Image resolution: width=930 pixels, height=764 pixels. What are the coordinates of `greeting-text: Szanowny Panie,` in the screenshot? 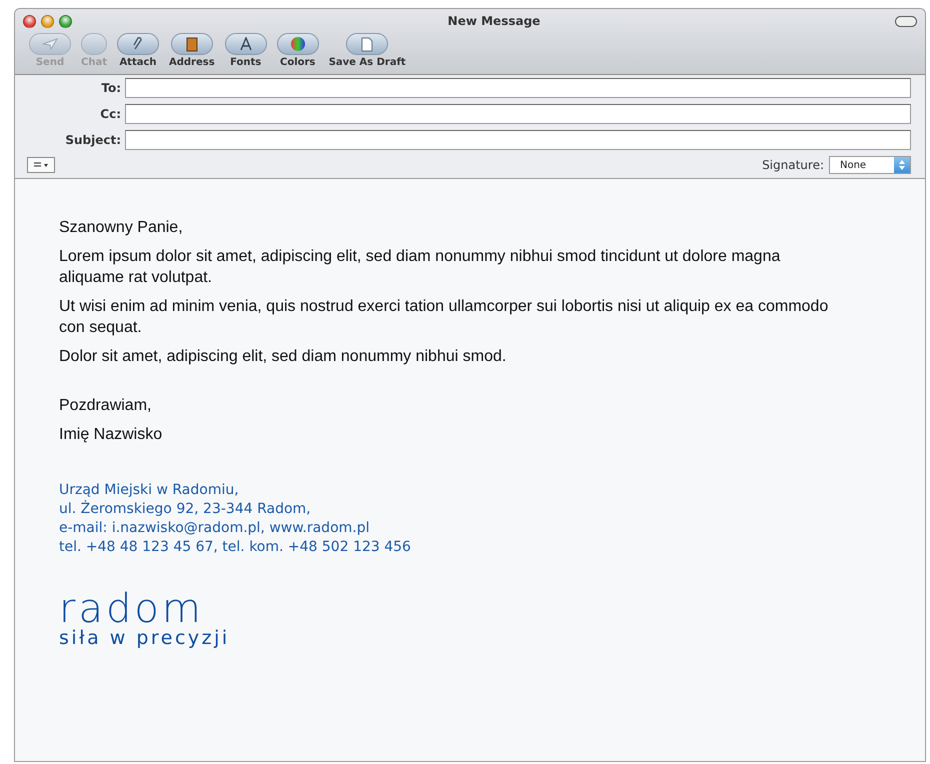 It's located at (121, 228).